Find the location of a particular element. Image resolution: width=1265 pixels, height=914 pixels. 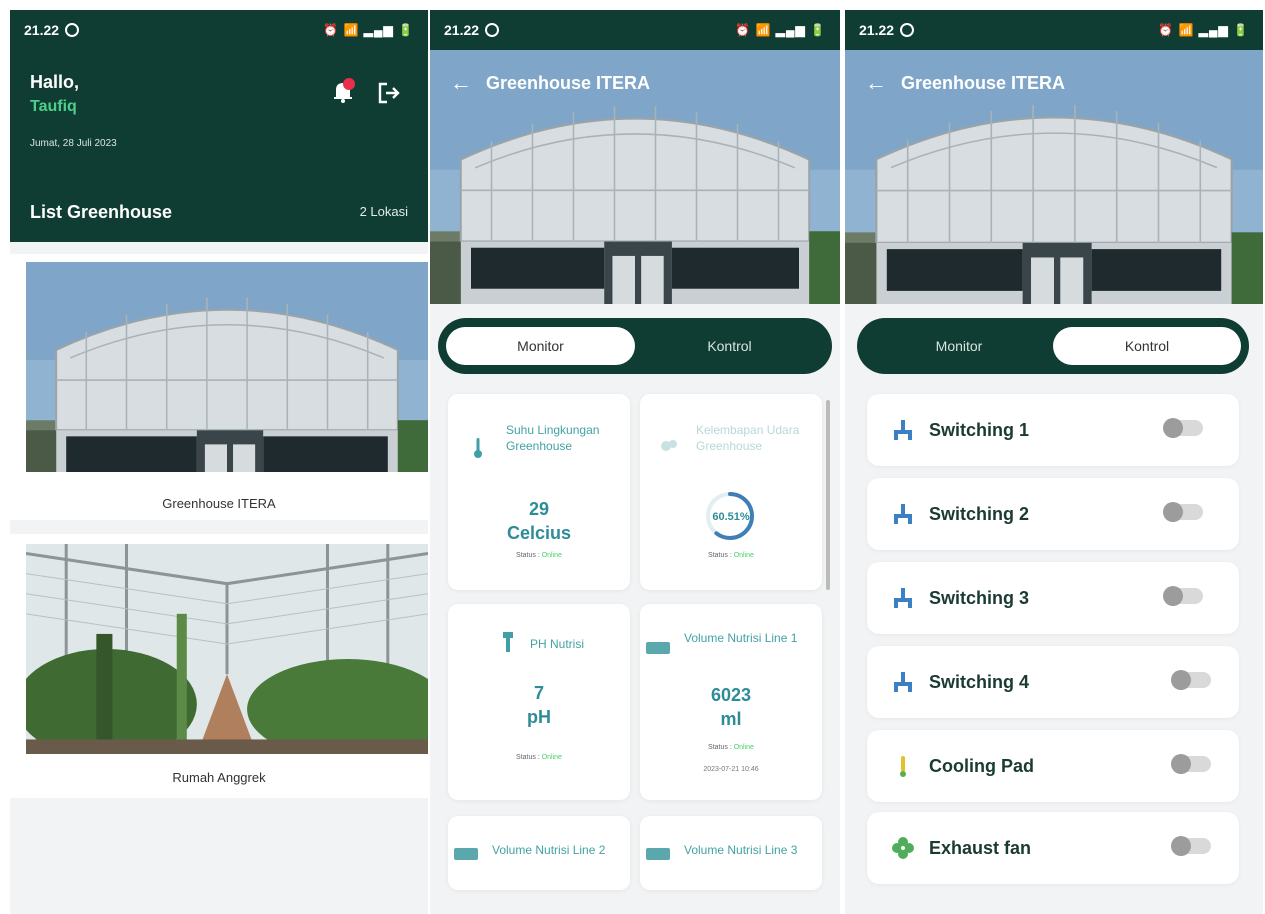

greenhouse-card: Greenhouse ITERA is located at coordinates (219, 387).